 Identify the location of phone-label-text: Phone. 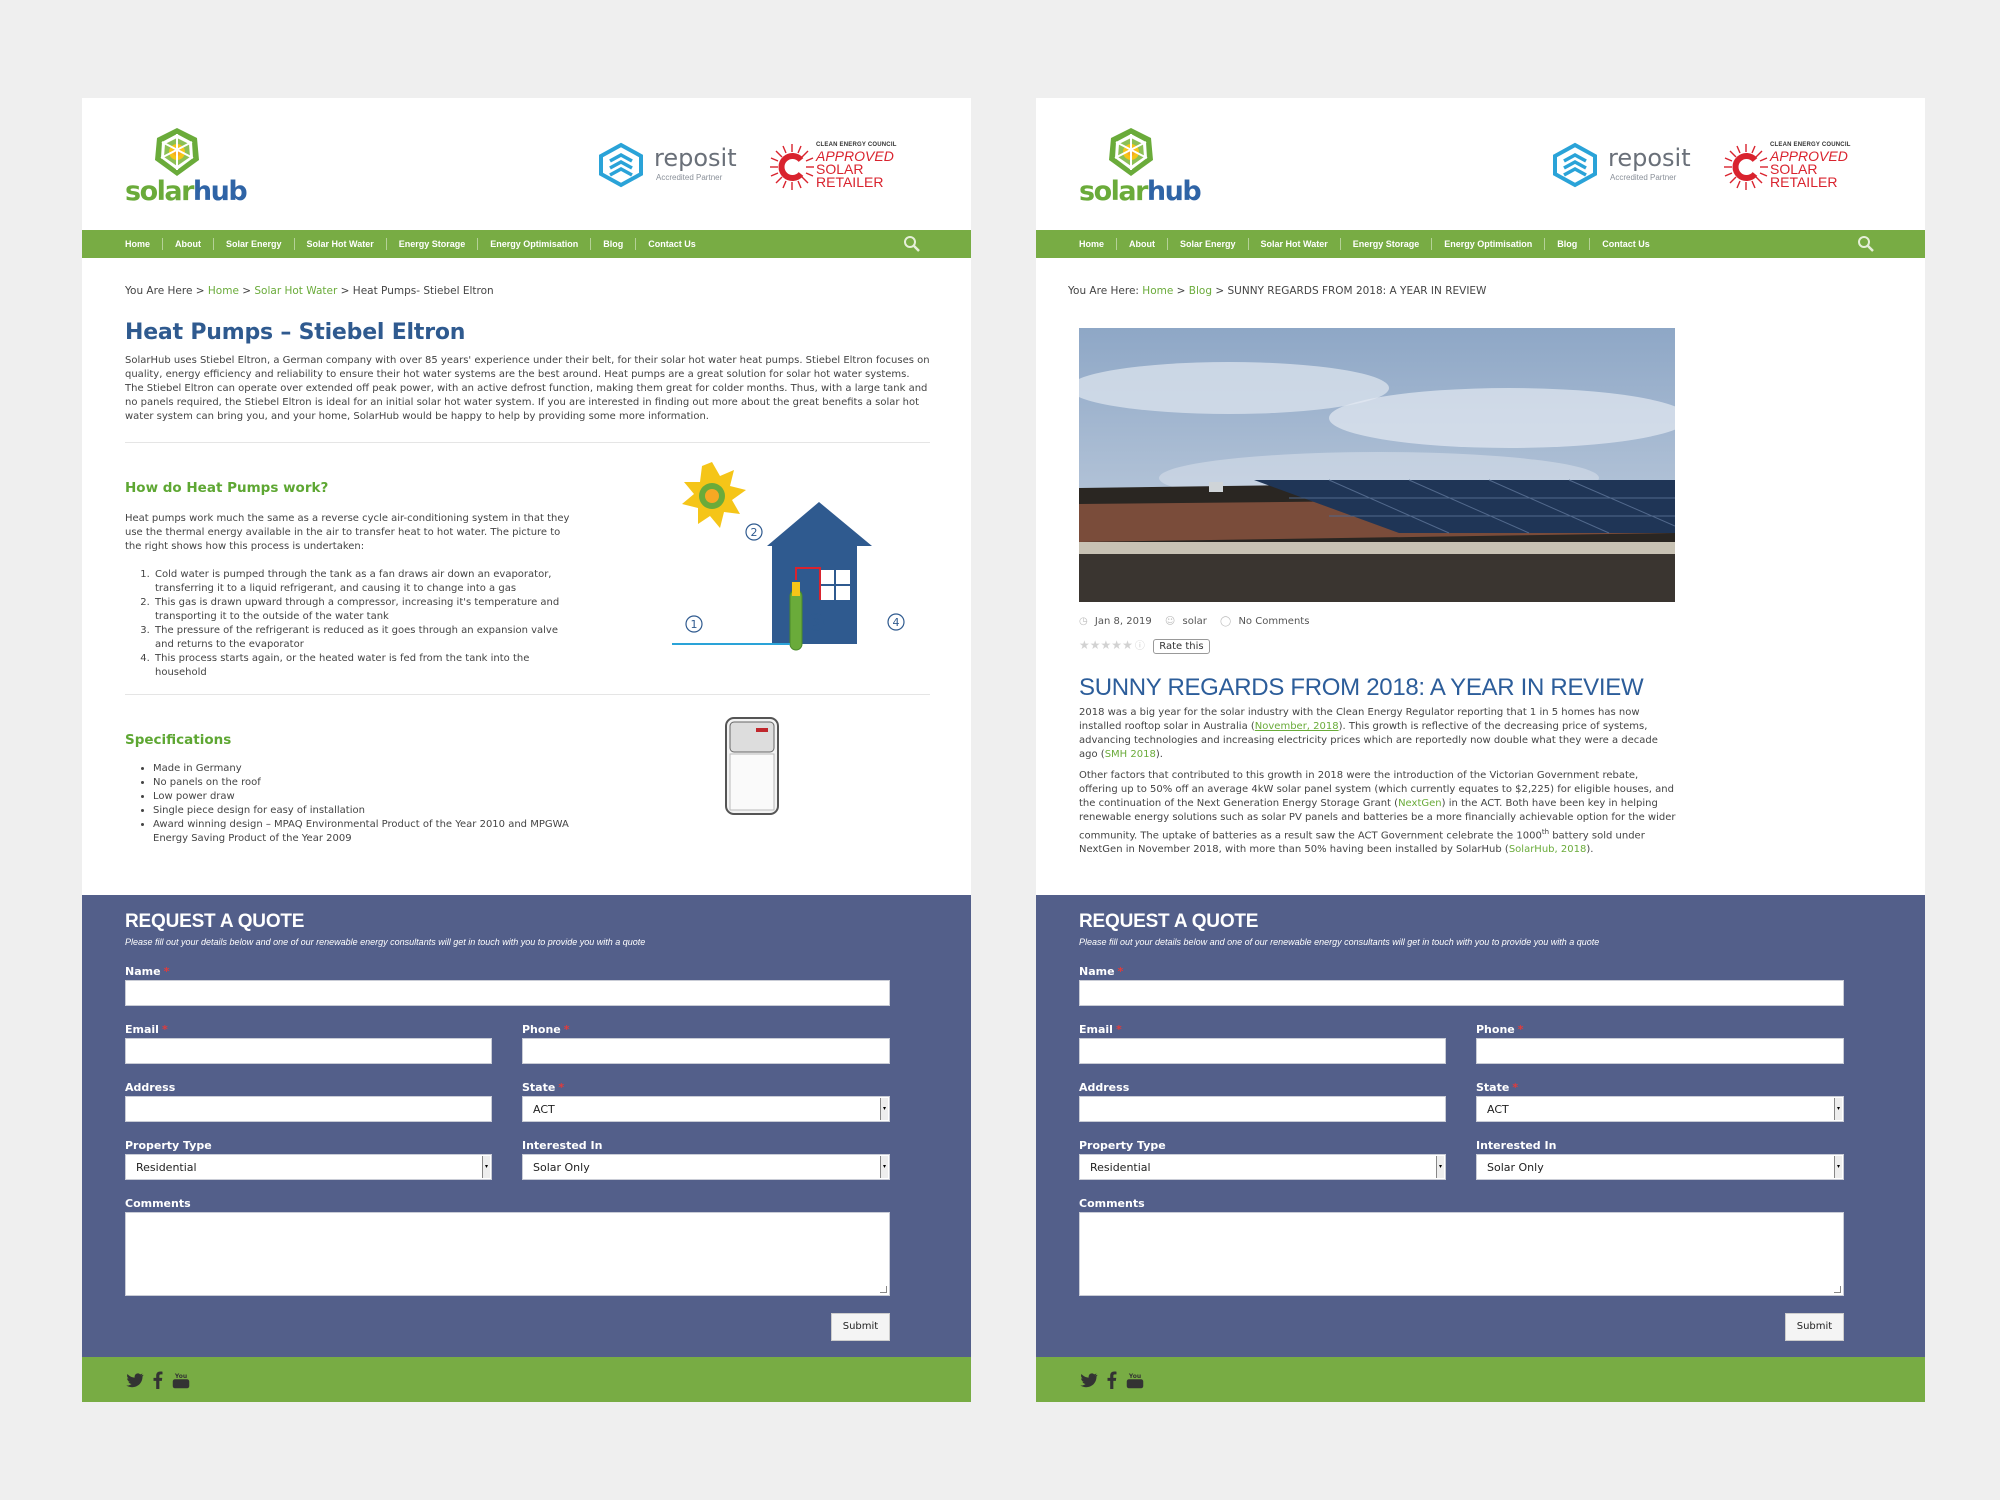
(1495, 1029).